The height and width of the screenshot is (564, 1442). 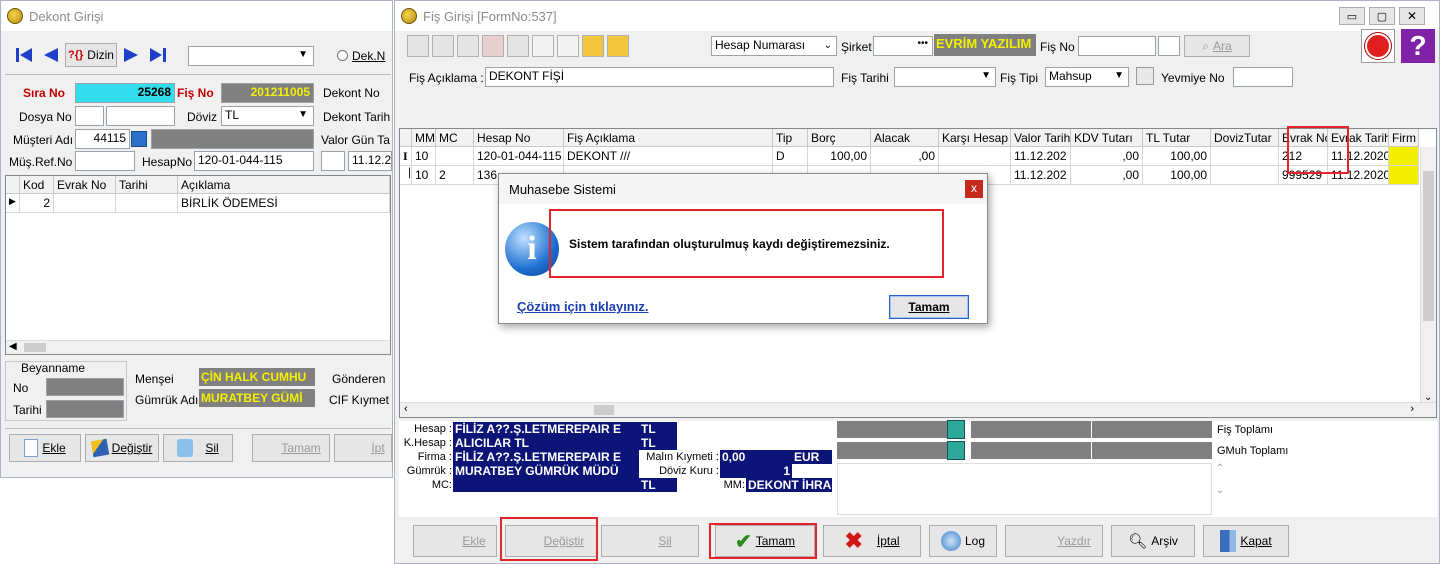 I want to click on left-iptal-button: İpt, so click(x=363, y=448).